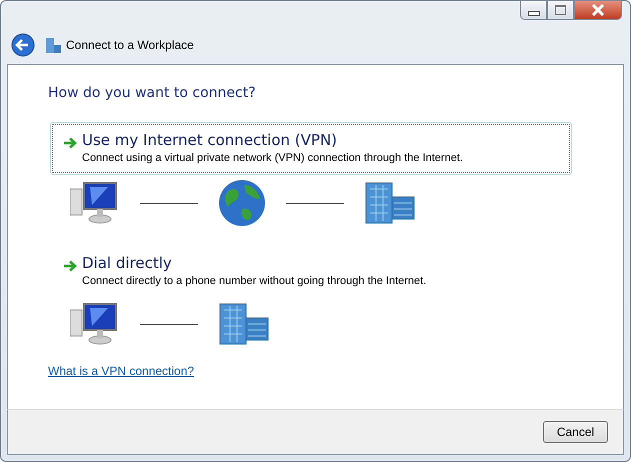  I want to click on close-icon, so click(598, 10).